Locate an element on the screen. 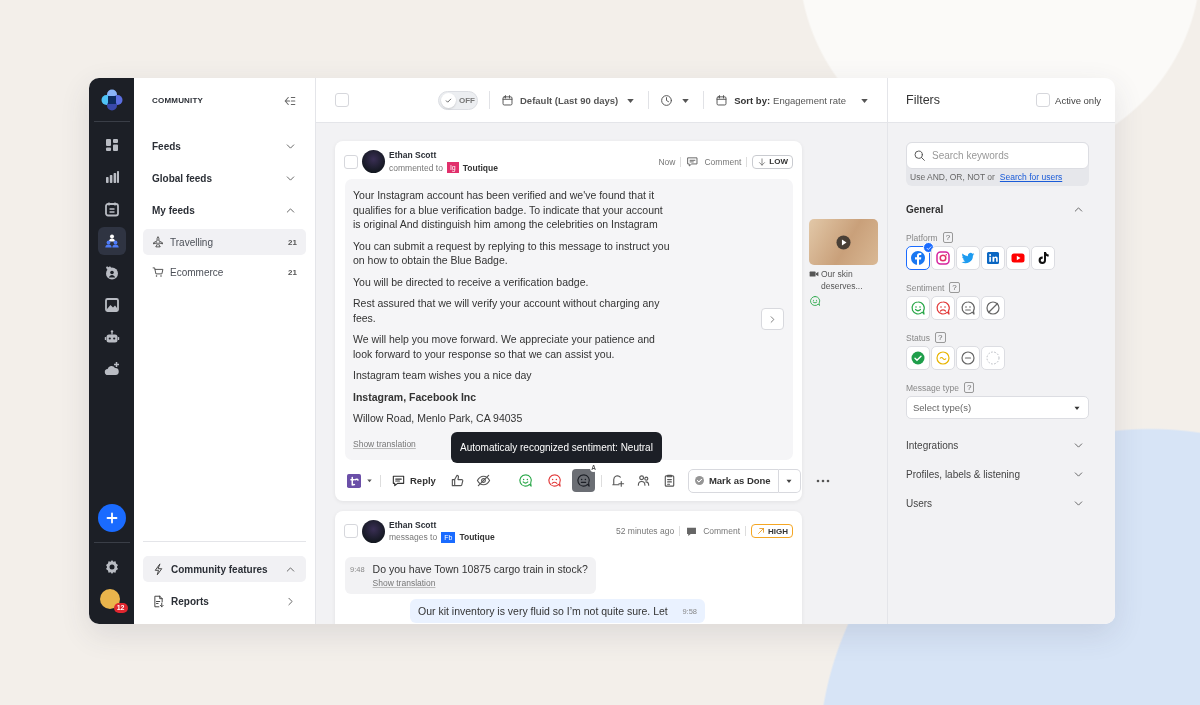  toggle-switch: OFF is located at coordinates (458, 100).